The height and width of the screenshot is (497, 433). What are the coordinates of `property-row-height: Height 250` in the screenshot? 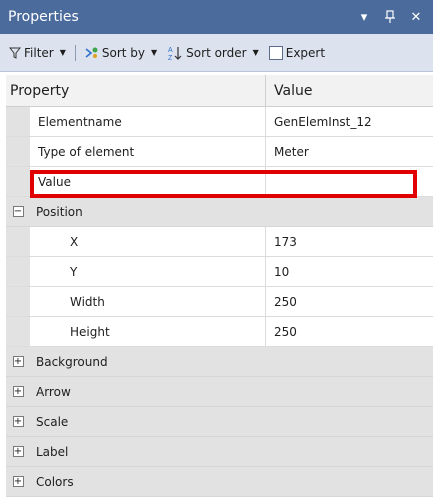 It's located at (219, 332).